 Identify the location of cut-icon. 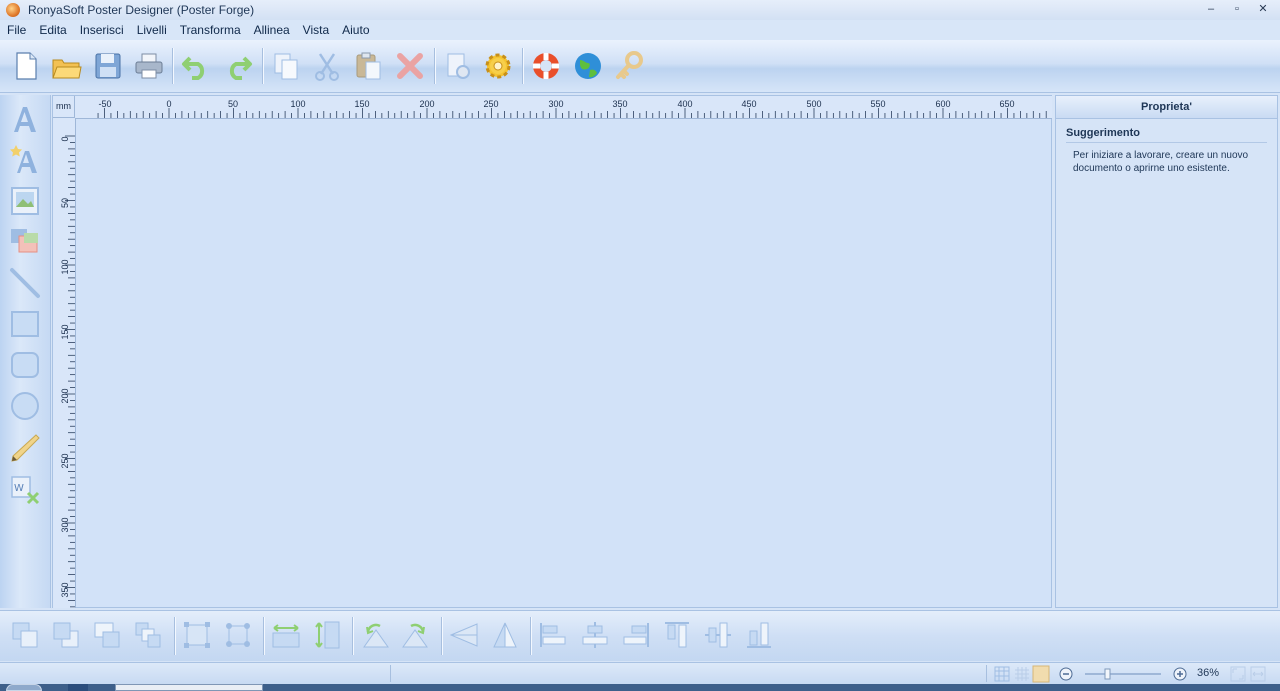
(327, 66).